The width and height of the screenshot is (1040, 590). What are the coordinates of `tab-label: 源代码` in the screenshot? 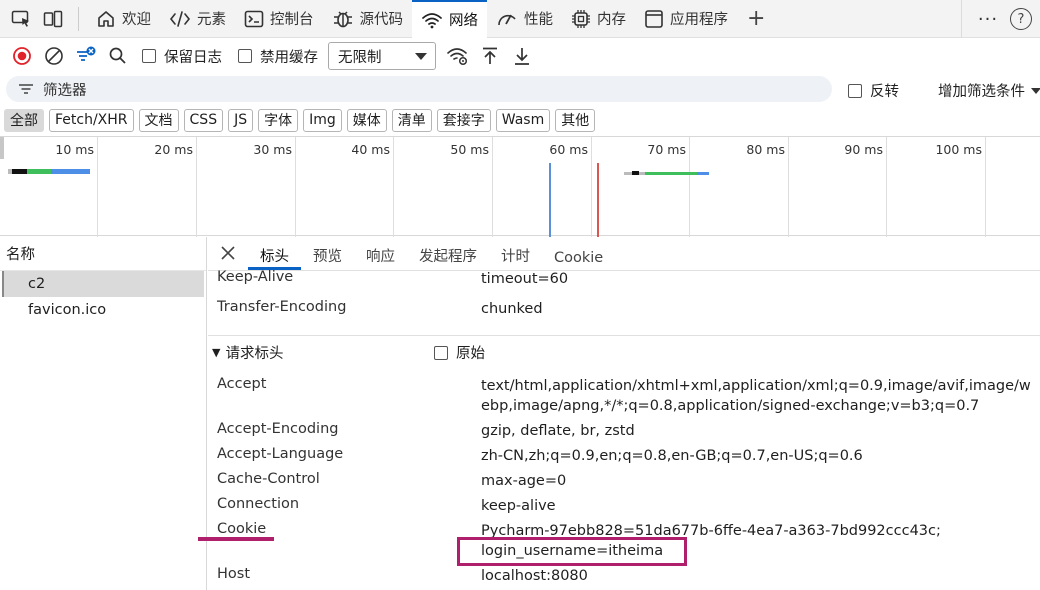 It's located at (381, 20).